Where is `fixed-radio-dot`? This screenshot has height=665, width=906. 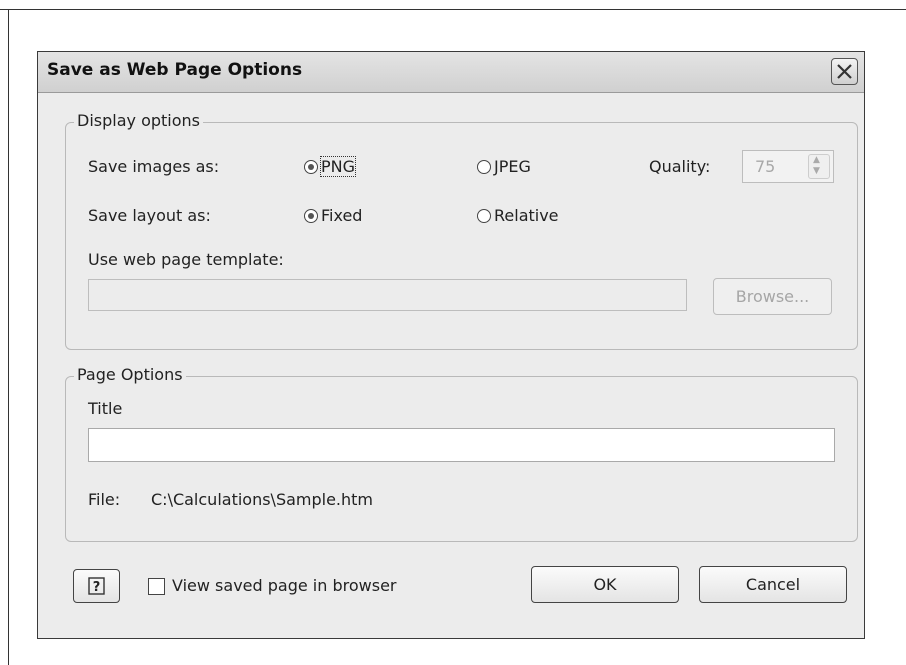
fixed-radio-dot is located at coordinates (311, 215).